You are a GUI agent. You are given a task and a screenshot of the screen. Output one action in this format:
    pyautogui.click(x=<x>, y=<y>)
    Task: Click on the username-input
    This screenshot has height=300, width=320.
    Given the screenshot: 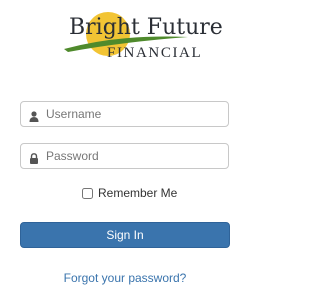 What is the action you would take?
    pyautogui.click(x=135, y=114)
    